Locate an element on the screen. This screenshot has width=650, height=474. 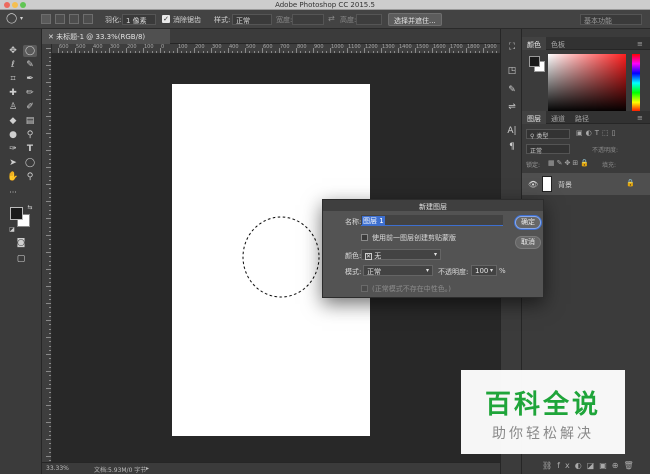
adjustments-panel-icon: ⇌ is located at coordinates (512, 107).